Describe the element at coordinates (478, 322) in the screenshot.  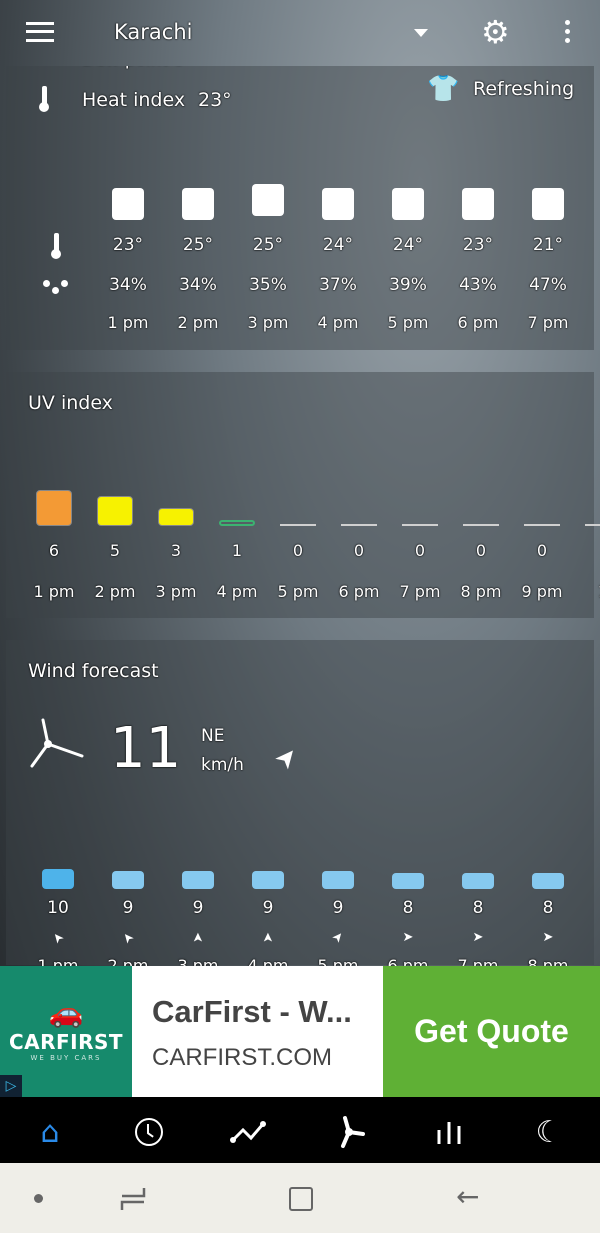
I see `hourly-time: 6 pm` at that location.